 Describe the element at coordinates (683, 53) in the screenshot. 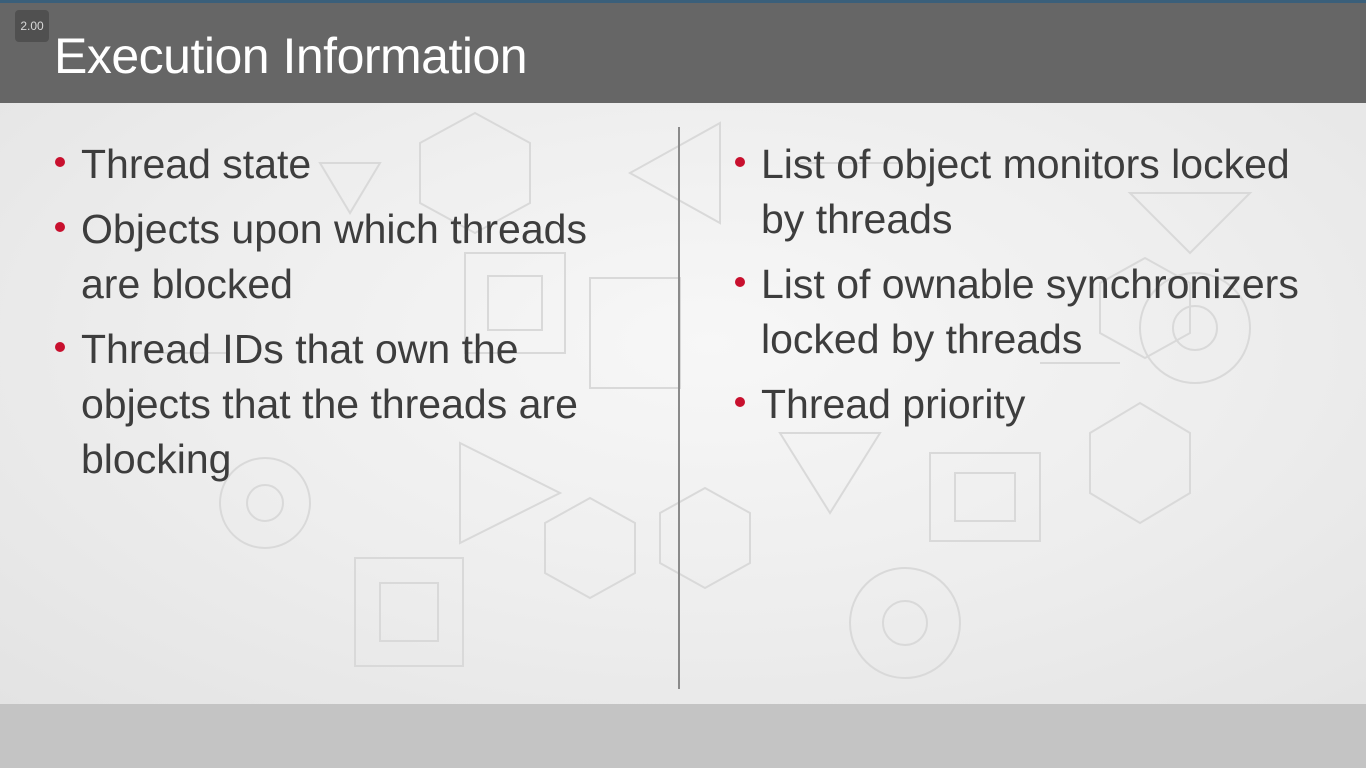

I see `slide-header: Execution Information` at that location.